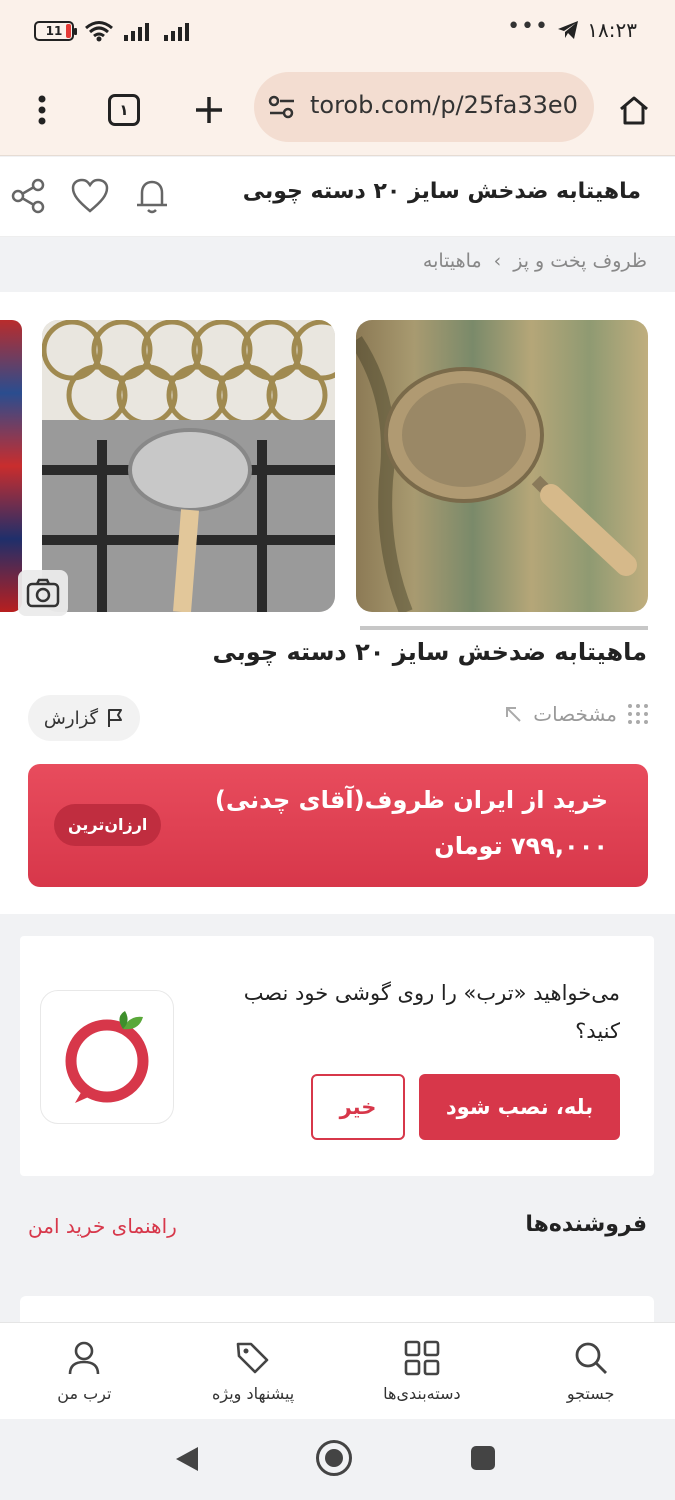  Describe the element at coordinates (11, 466) in the screenshot. I see `product-image-3-peek` at that location.